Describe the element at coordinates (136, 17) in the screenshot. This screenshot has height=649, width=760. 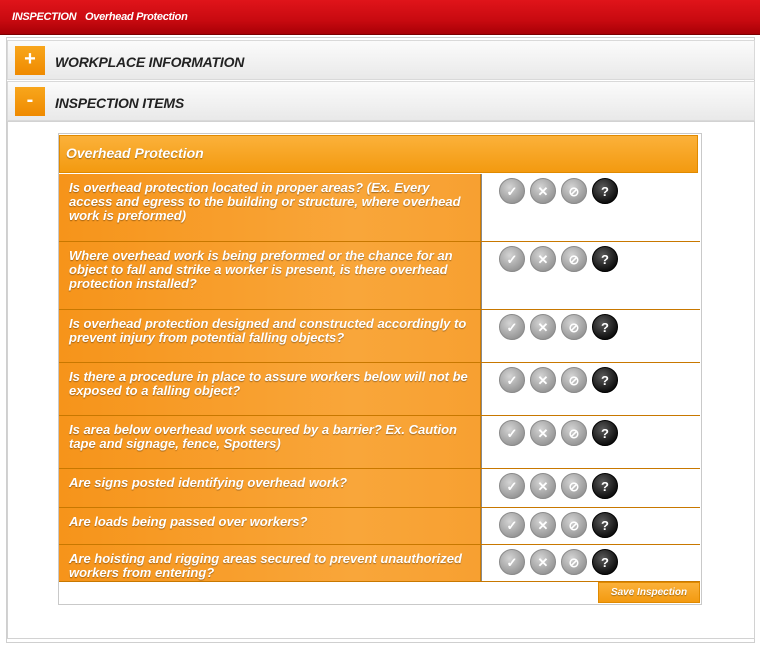
I see `title-name: Overhead Protection` at that location.